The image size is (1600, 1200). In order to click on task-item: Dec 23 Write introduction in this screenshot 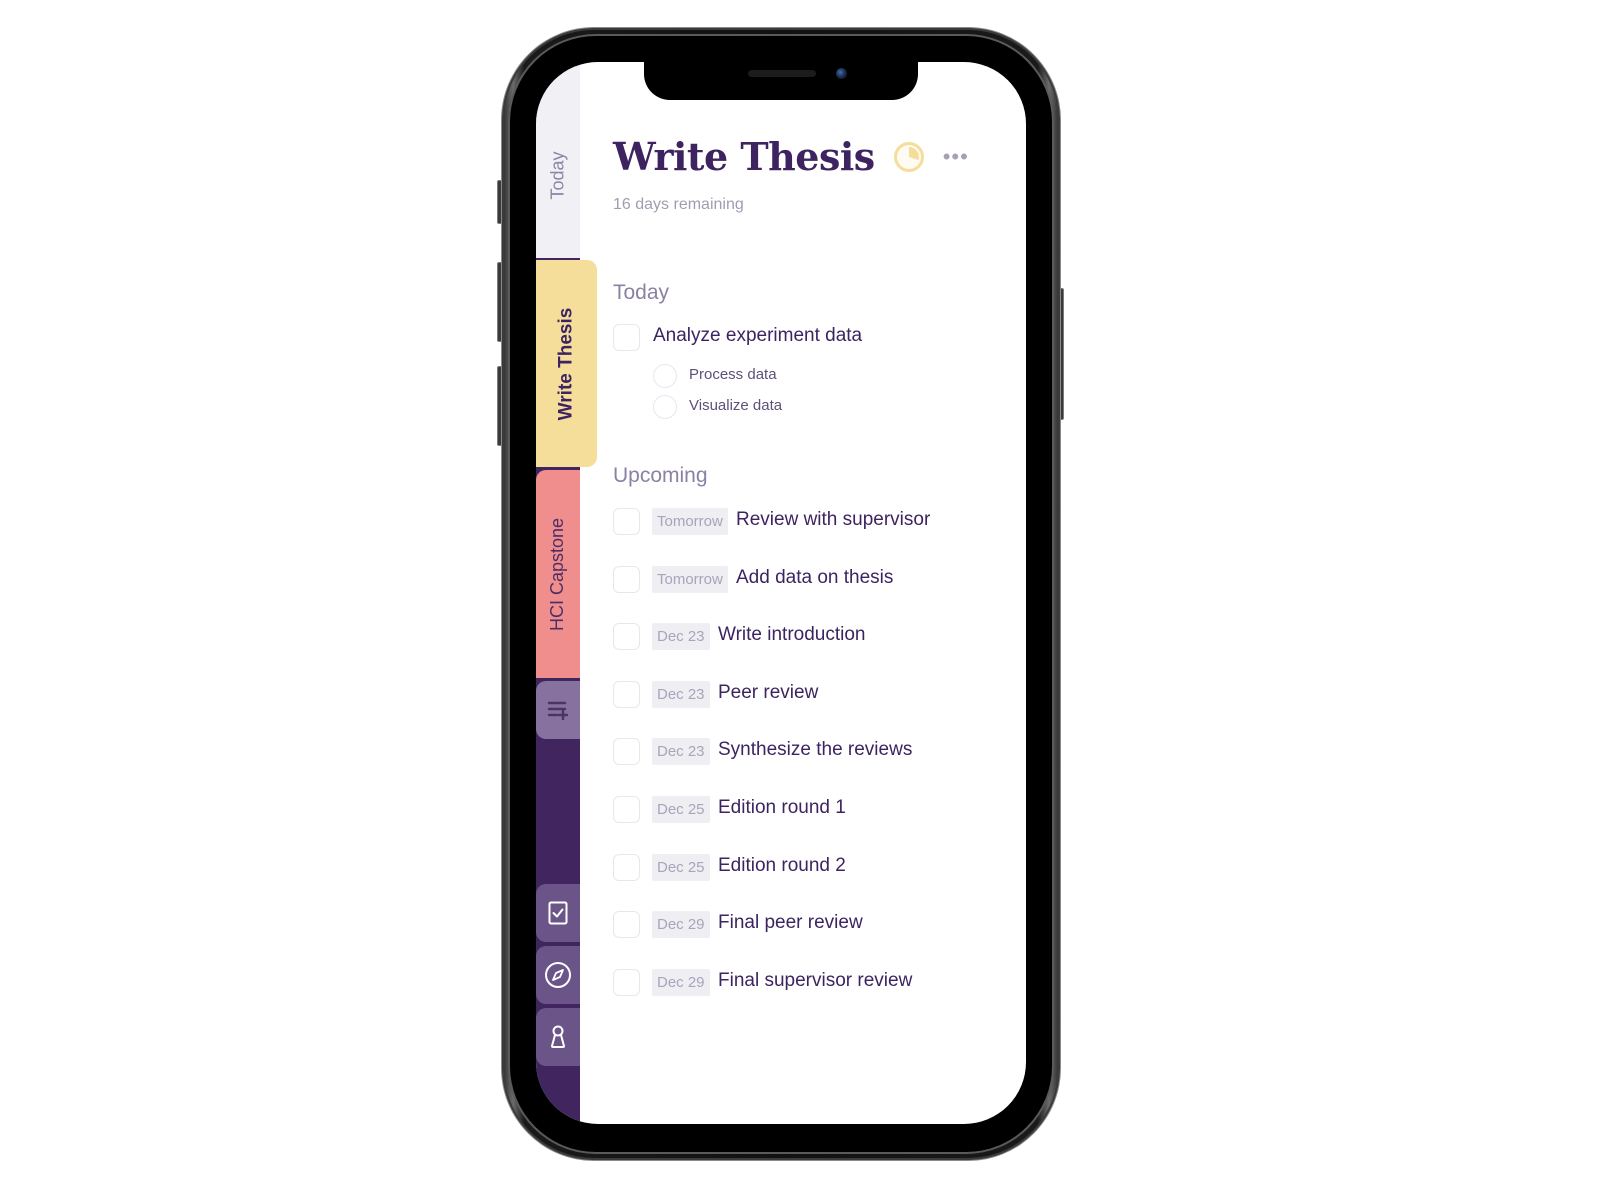, I will do `click(819, 637)`.